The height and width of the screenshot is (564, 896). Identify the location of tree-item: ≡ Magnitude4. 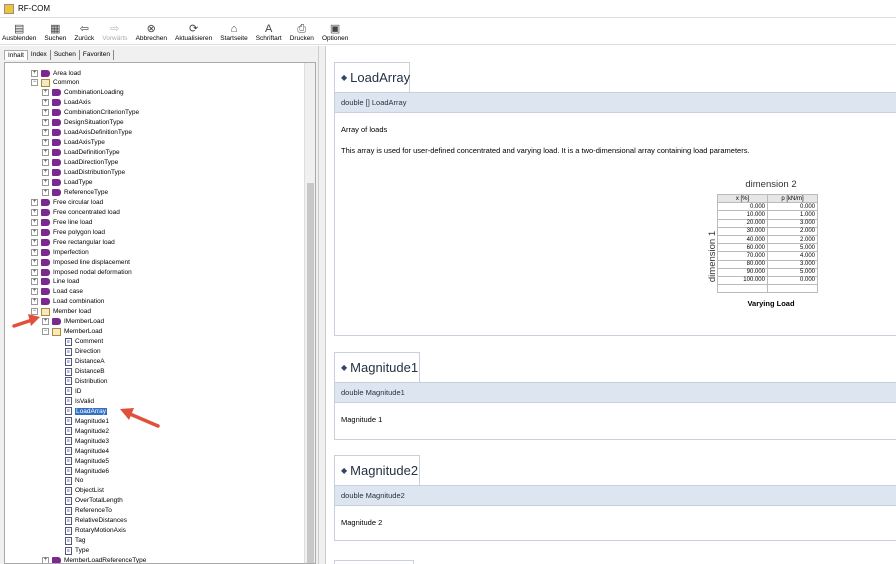
(82, 451).